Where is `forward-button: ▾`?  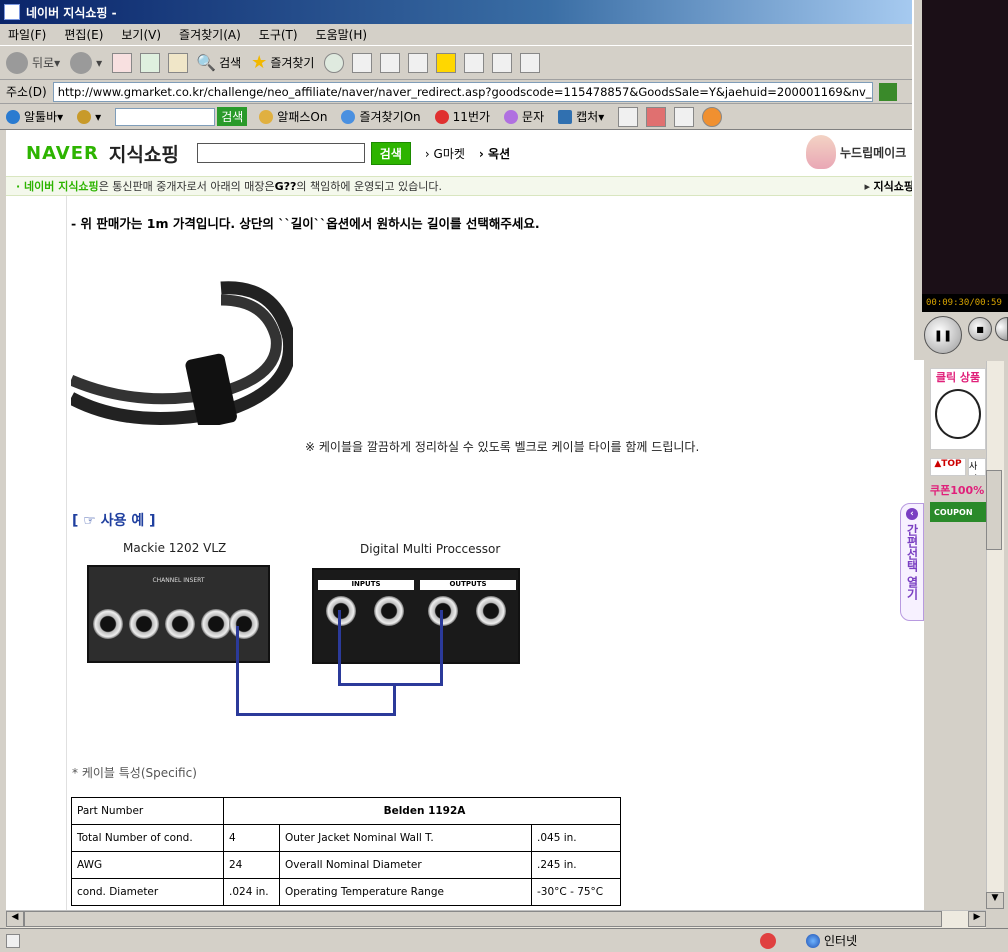
forward-button: ▾ is located at coordinates (86, 62).